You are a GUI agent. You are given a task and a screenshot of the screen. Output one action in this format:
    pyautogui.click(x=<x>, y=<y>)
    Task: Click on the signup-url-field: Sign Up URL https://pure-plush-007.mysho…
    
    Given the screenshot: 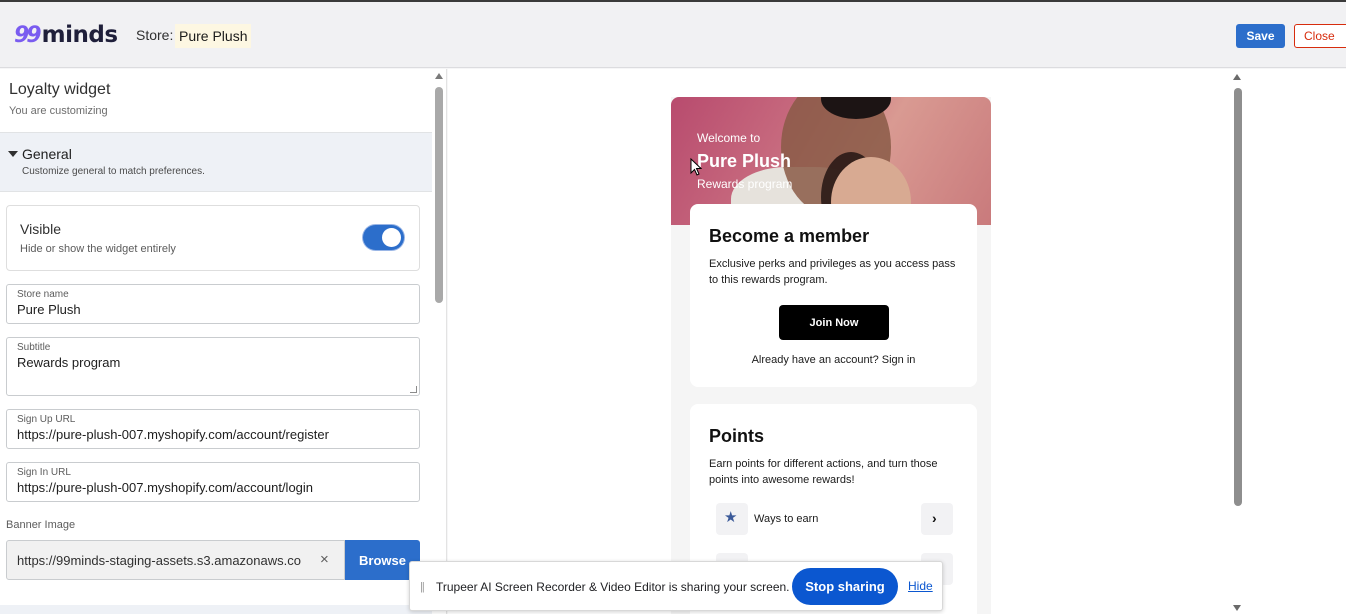 What is the action you would take?
    pyautogui.click(x=213, y=429)
    